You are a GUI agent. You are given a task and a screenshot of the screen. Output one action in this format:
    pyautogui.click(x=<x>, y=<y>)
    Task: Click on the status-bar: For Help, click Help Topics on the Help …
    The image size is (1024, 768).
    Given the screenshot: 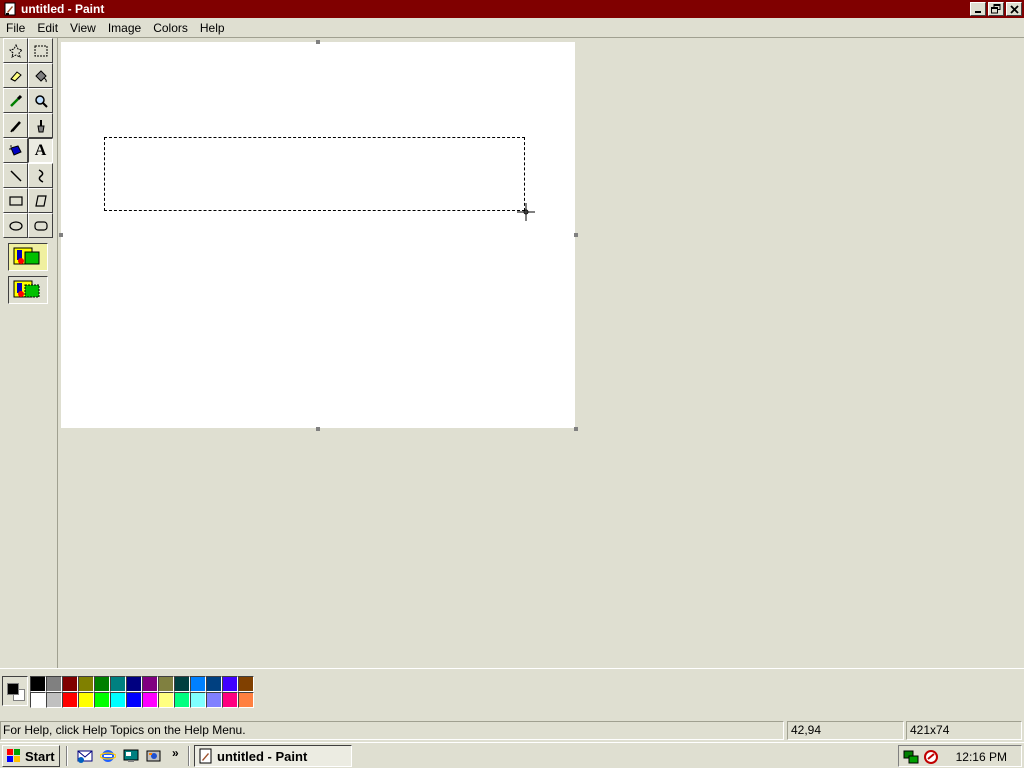 What is the action you would take?
    pyautogui.click(x=512, y=729)
    